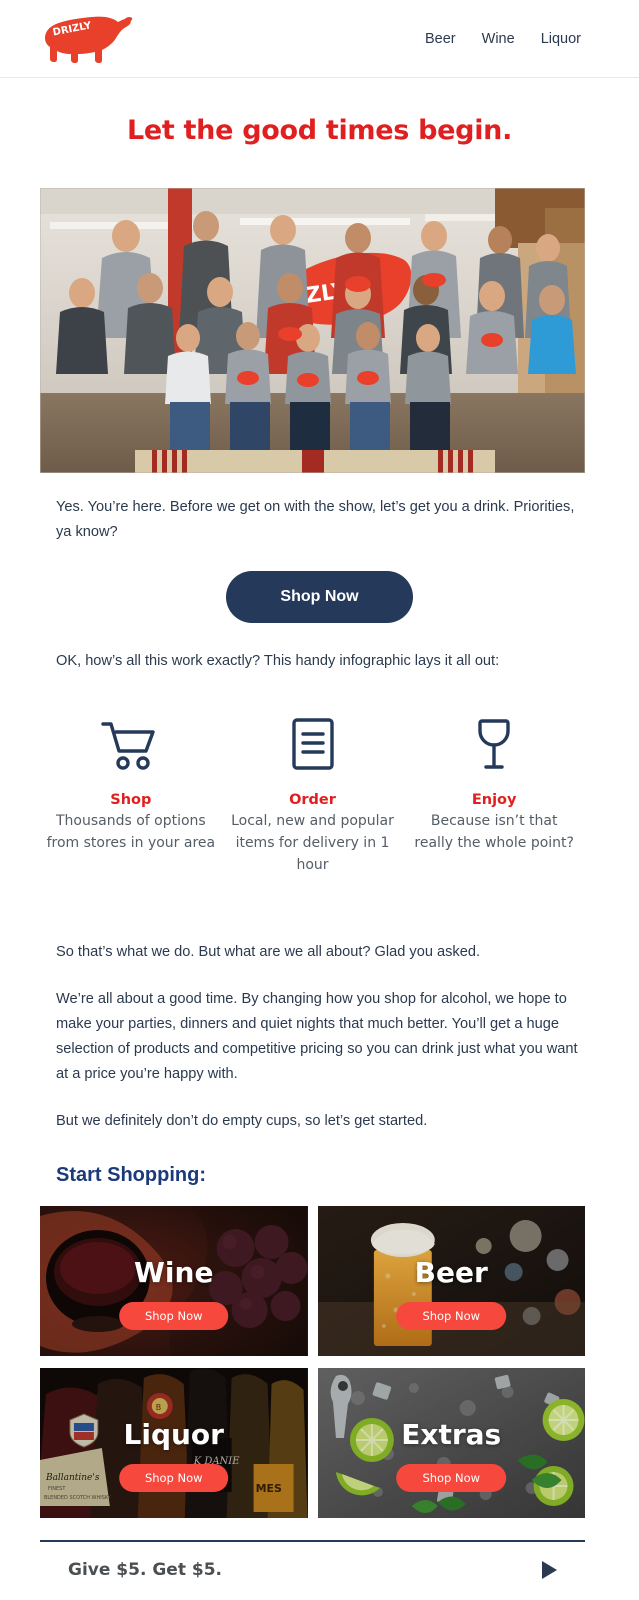 The width and height of the screenshot is (639, 1600). What do you see at coordinates (451, 1272) in the screenshot?
I see `tile-beer-label: Beer` at bounding box center [451, 1272].